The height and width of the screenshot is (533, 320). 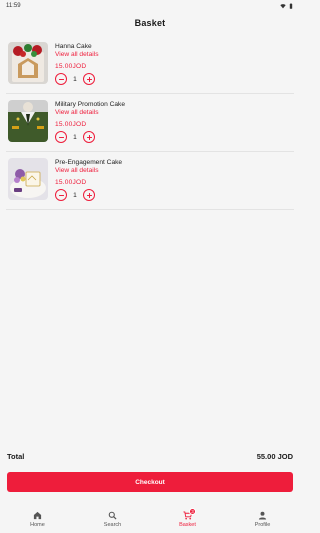 I want to click on total-value: 55.00 JOD, so click(x=274, y=456).